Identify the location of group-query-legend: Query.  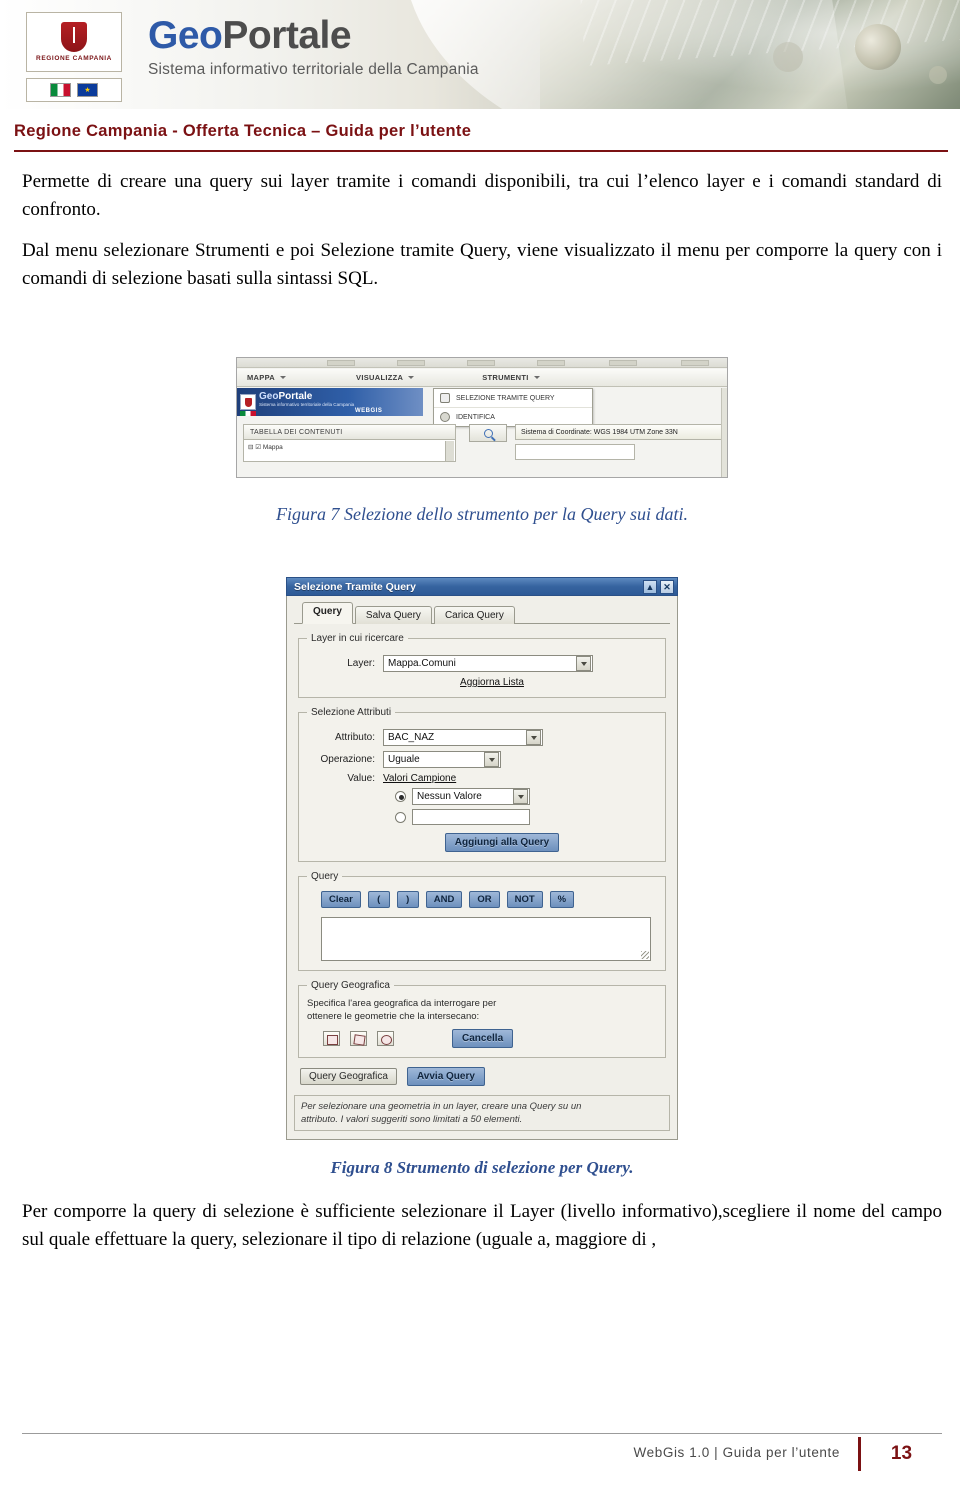
(325, 876).